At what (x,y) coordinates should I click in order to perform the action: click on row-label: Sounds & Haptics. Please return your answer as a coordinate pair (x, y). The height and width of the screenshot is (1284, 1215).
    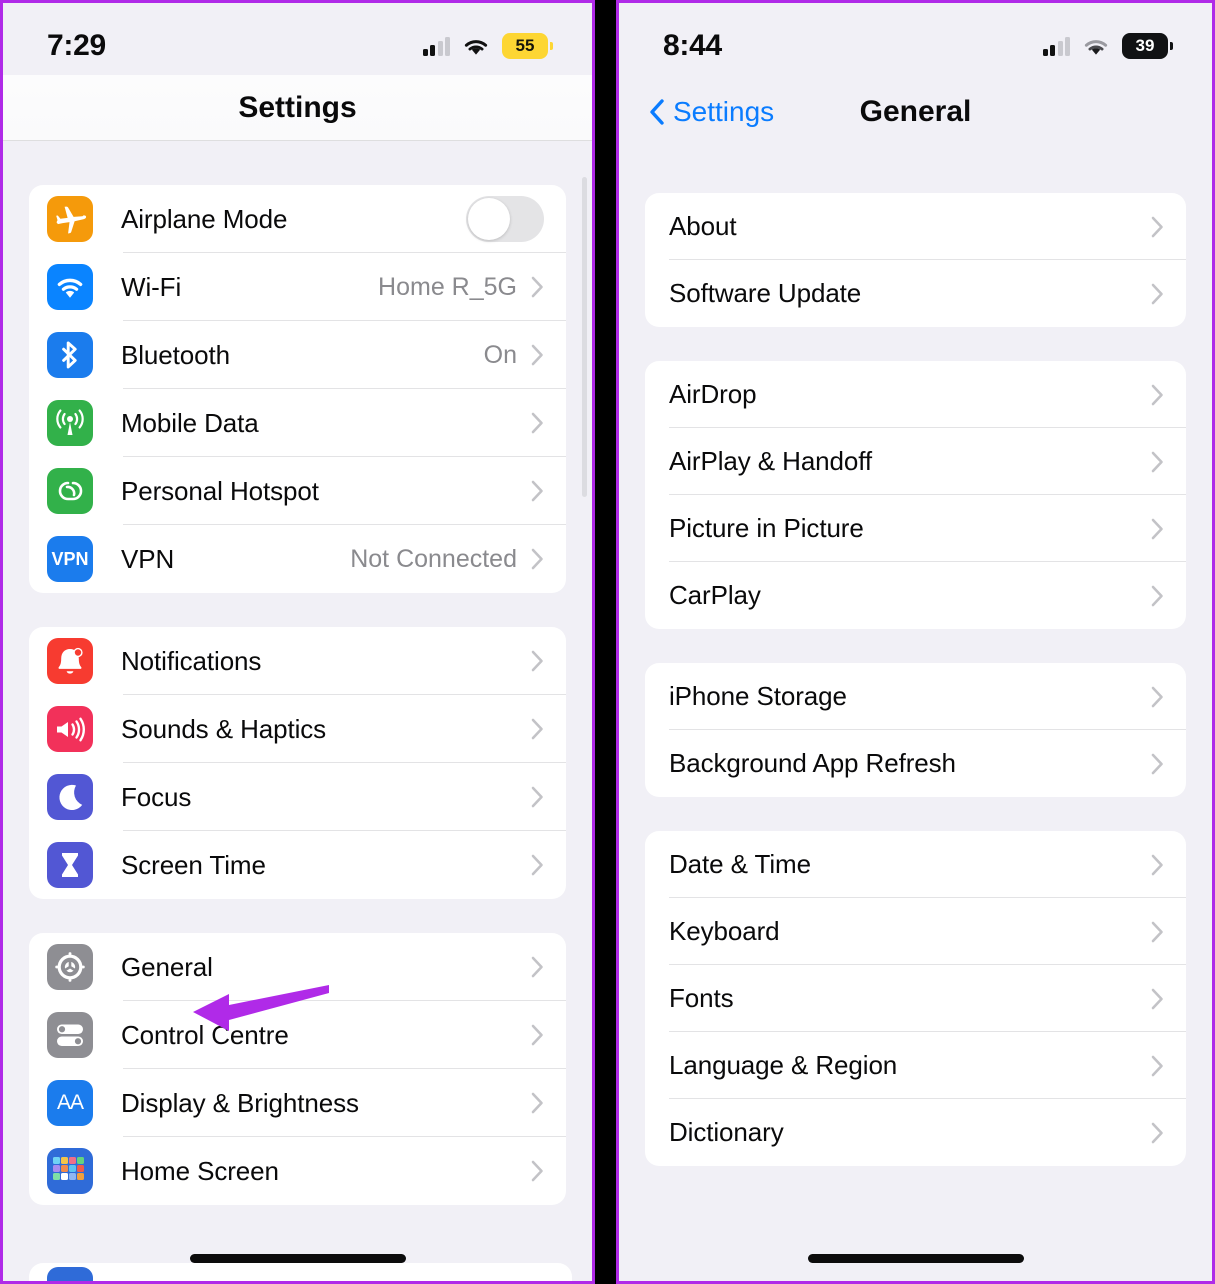
    Looking at the image, I should click on (224, 728).